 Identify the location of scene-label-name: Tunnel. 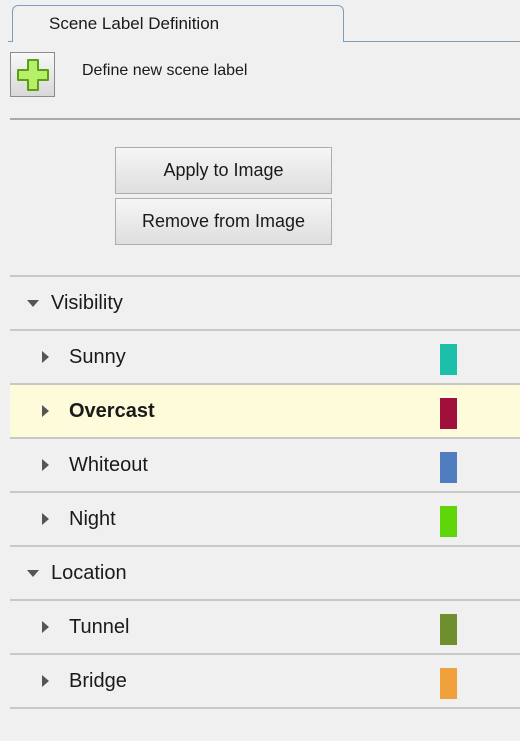
(99, 626).